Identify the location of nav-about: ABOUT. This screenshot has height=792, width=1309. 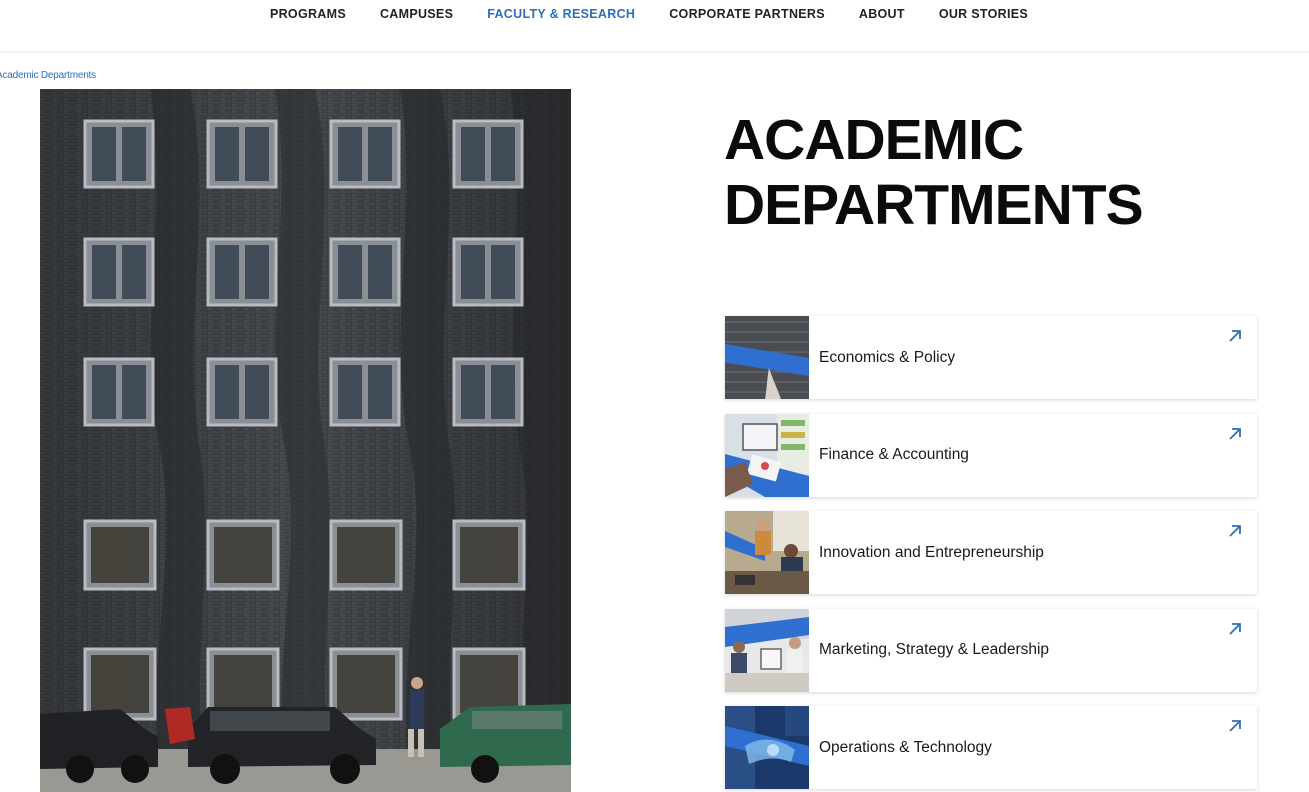
(882, 14).